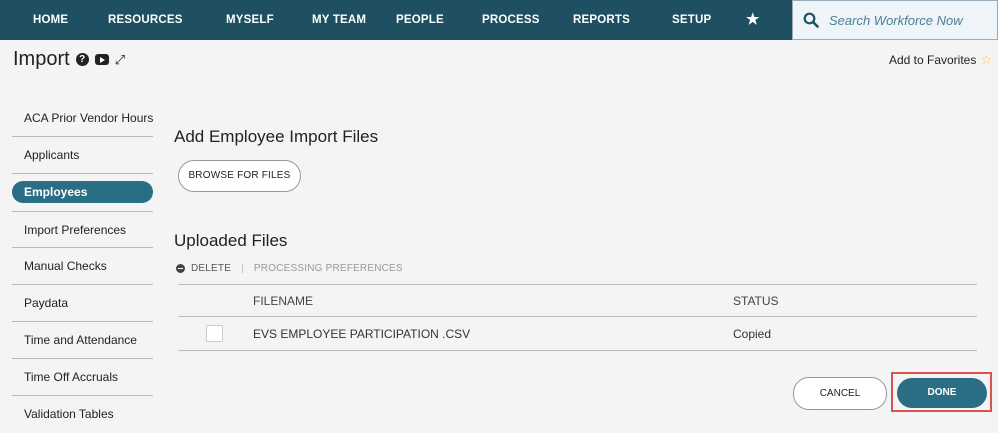 The width and height of the screenshot is (998, 433). What do you see at coordinates (339, 20) in the screenshot?
I see `nav-my-team: MY TEAM` at bounding box center [339, 20].